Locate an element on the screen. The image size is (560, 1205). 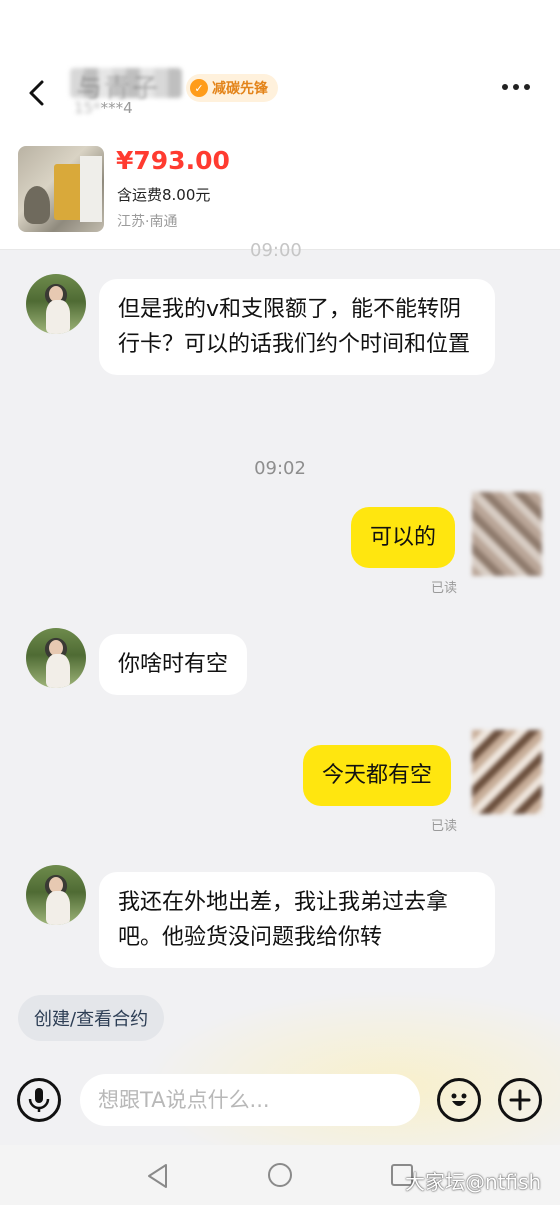
message-bubble-incoming: 我还在外地出差，我让我弟过去拿吧。他验货没问题我给你转 is located at coordinates (297, 920).